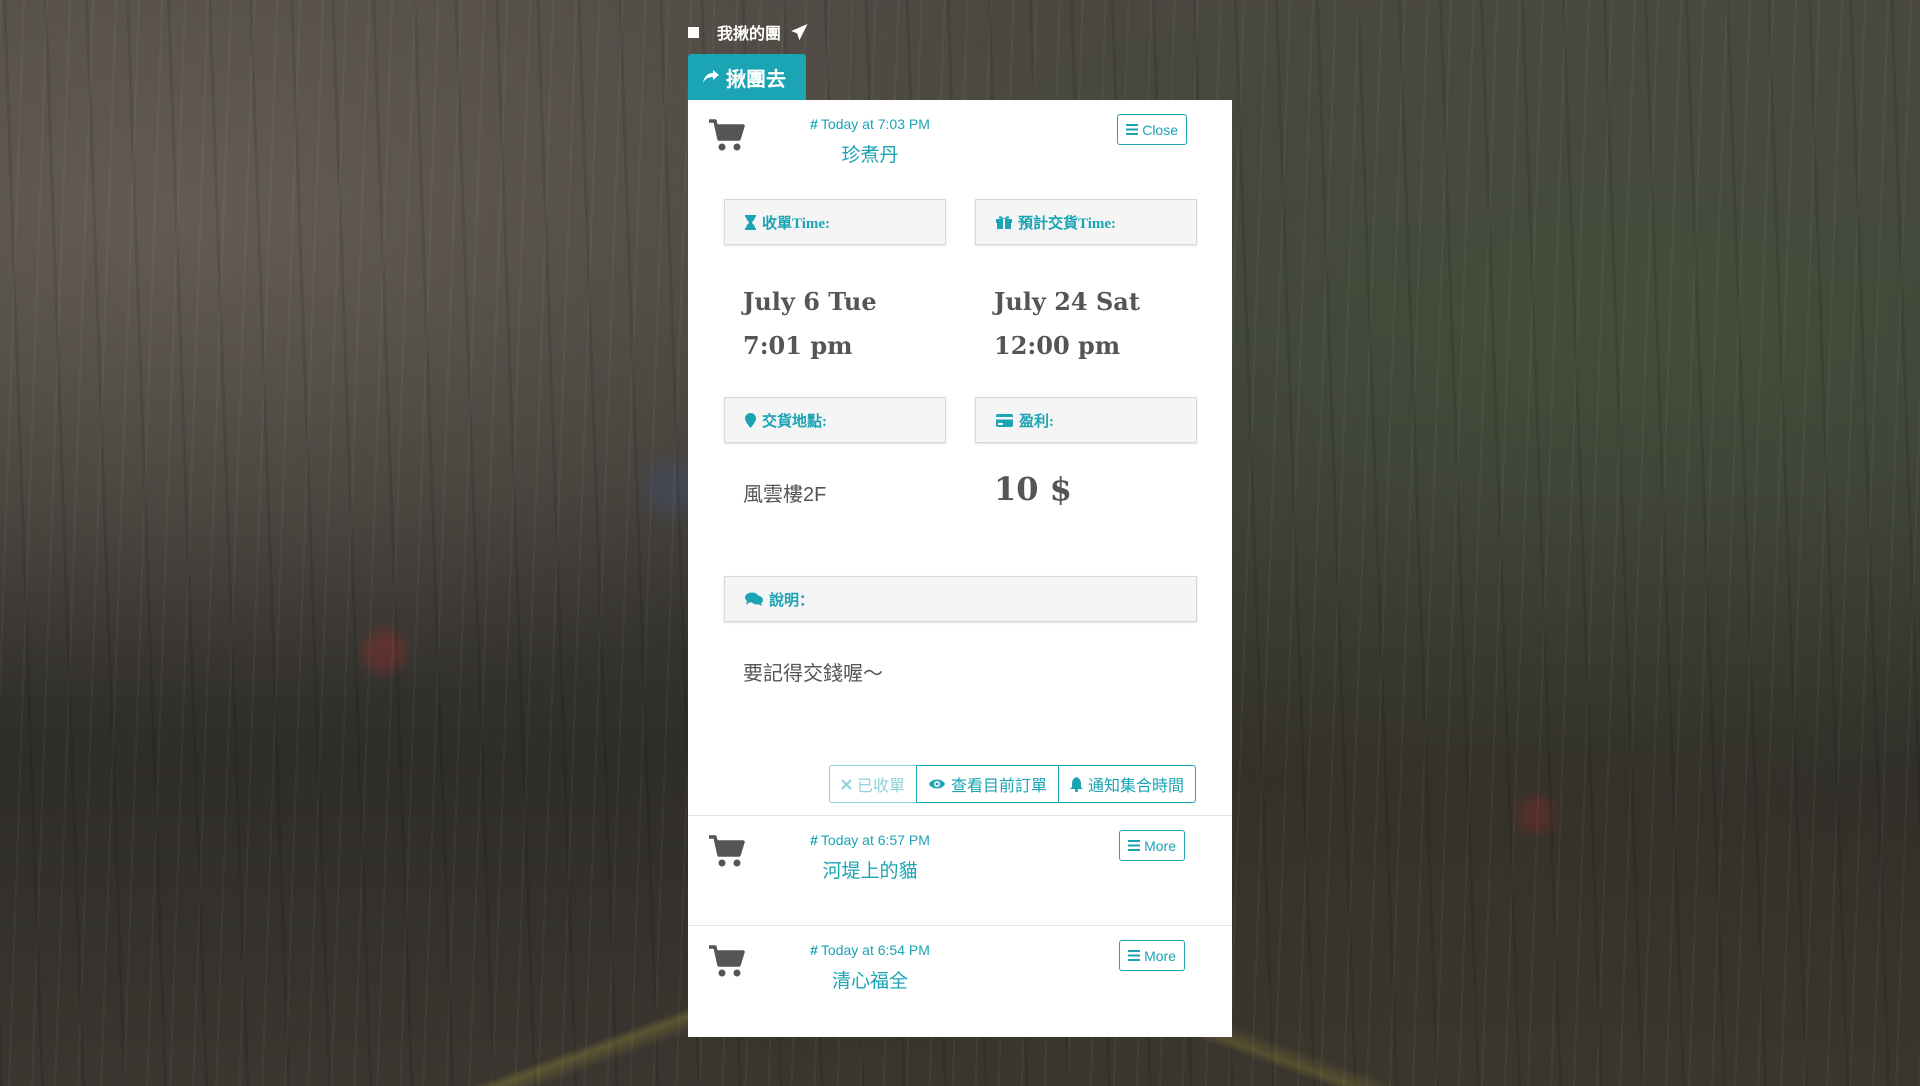  What do you see at coordinates (756, 79) in the screenshot?
I see `go-group-label: 揪團去` at bounding box center [756, 79].